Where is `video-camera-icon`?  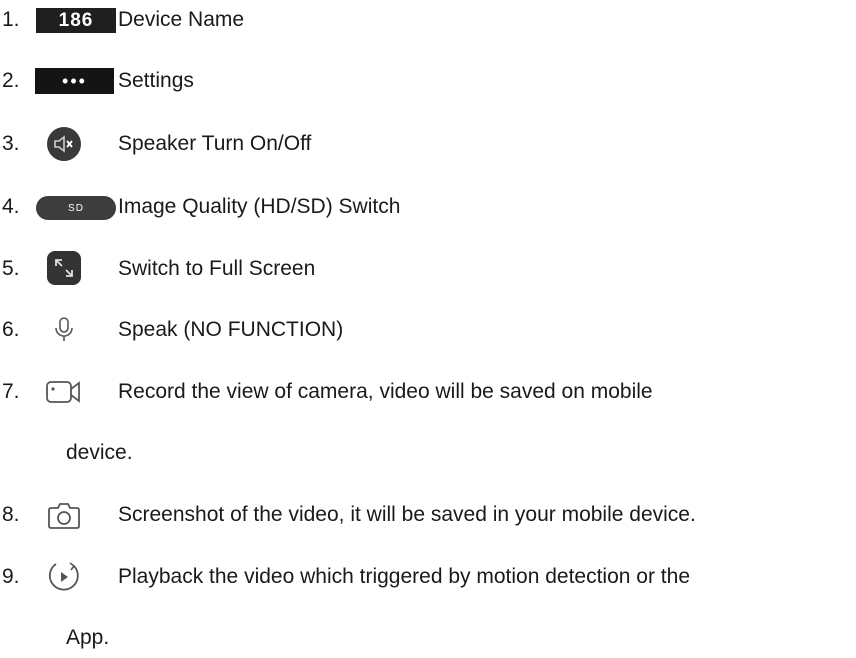 video-camera-icon is located at coordinates (64, 392).